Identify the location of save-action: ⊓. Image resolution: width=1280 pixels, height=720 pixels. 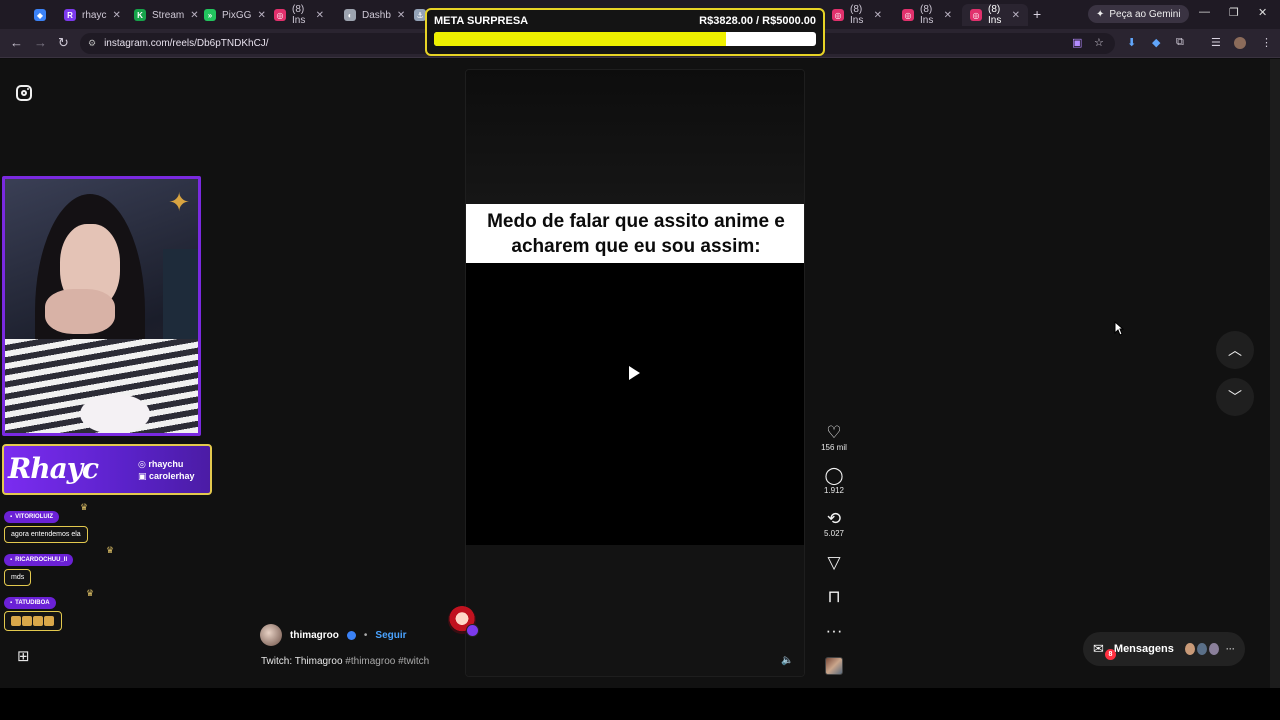
(834, 597).